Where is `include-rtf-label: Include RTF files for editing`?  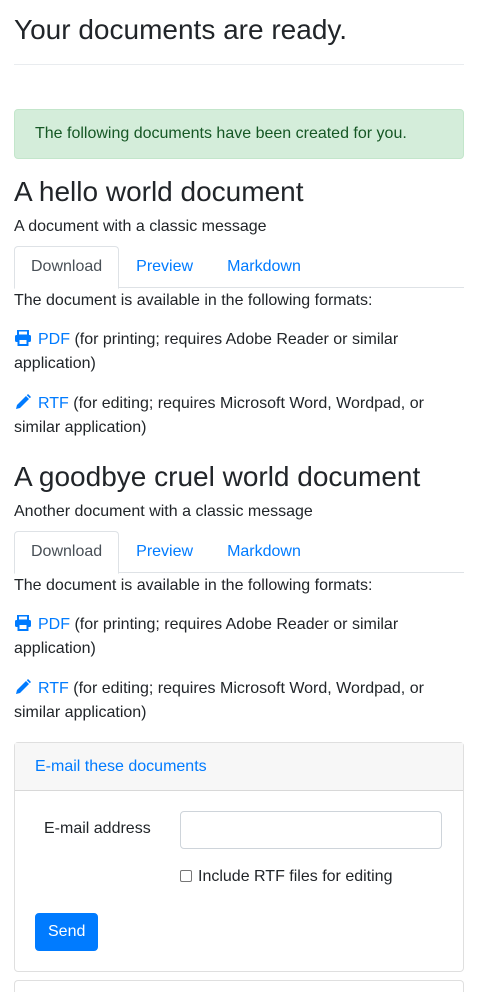
include-rtf-label: Include RTF files for editing is located at coordinates (295, 876).